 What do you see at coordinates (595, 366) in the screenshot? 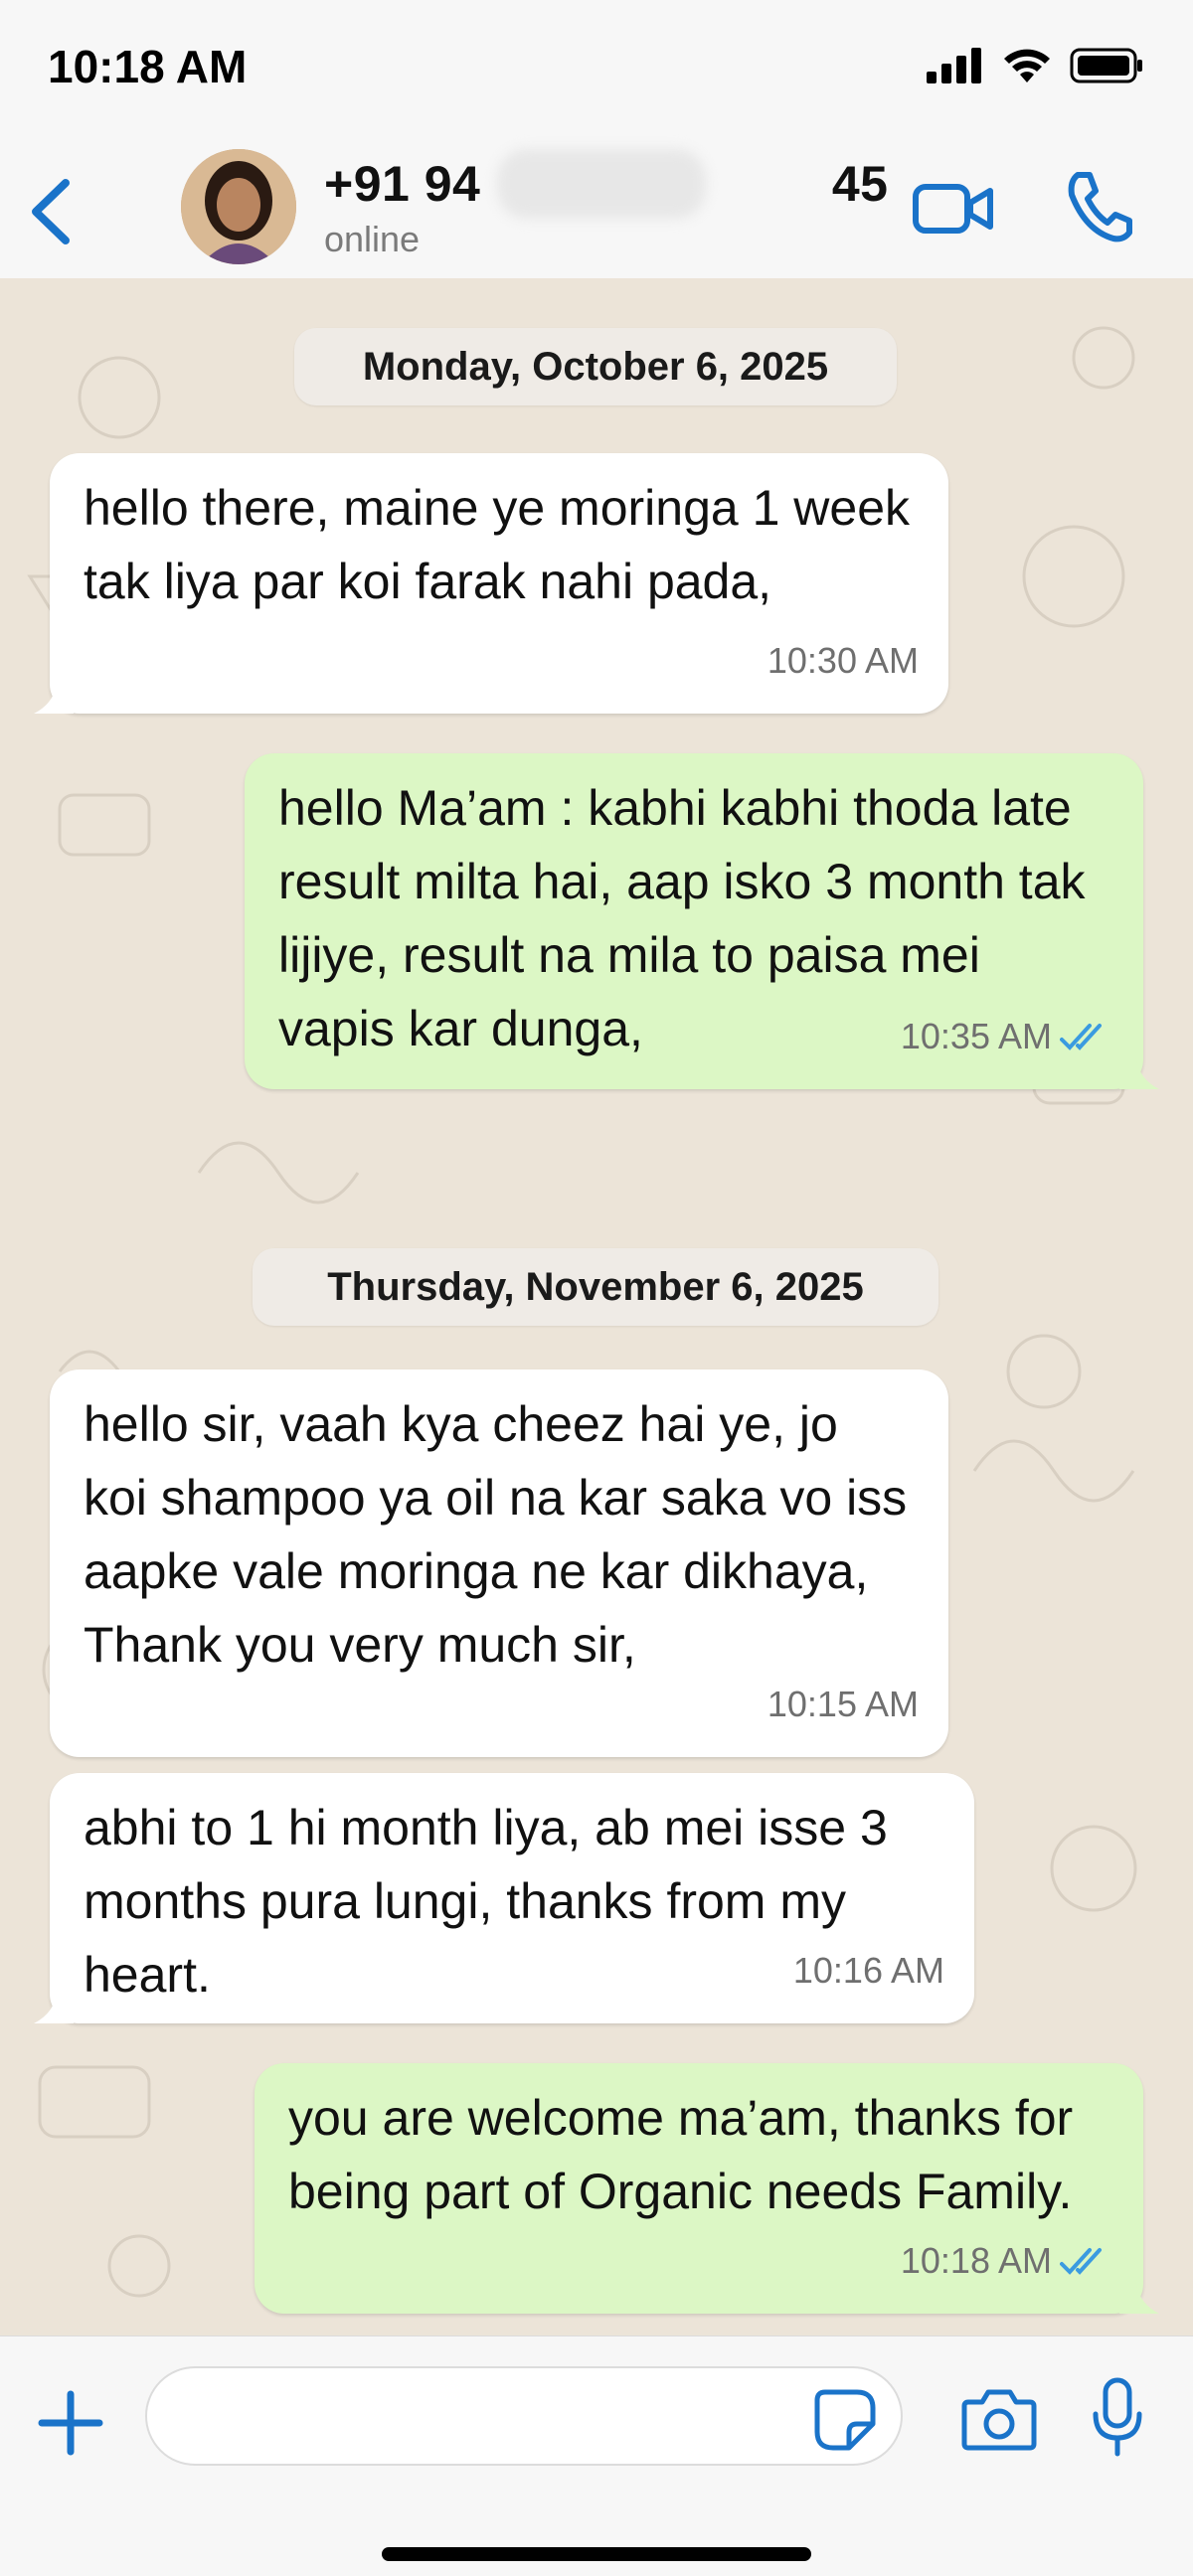
I see `date-separator: Monday, October 6, 2025` at bounding box center [595, 366].